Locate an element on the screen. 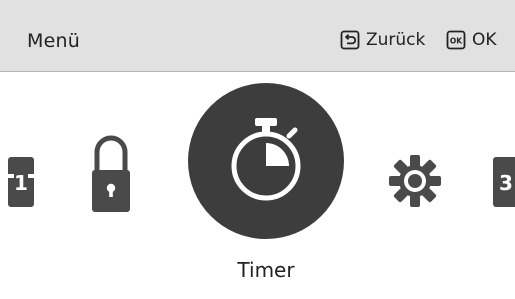  ok-key-icon-text: OK is located at coordinates (456, 40).